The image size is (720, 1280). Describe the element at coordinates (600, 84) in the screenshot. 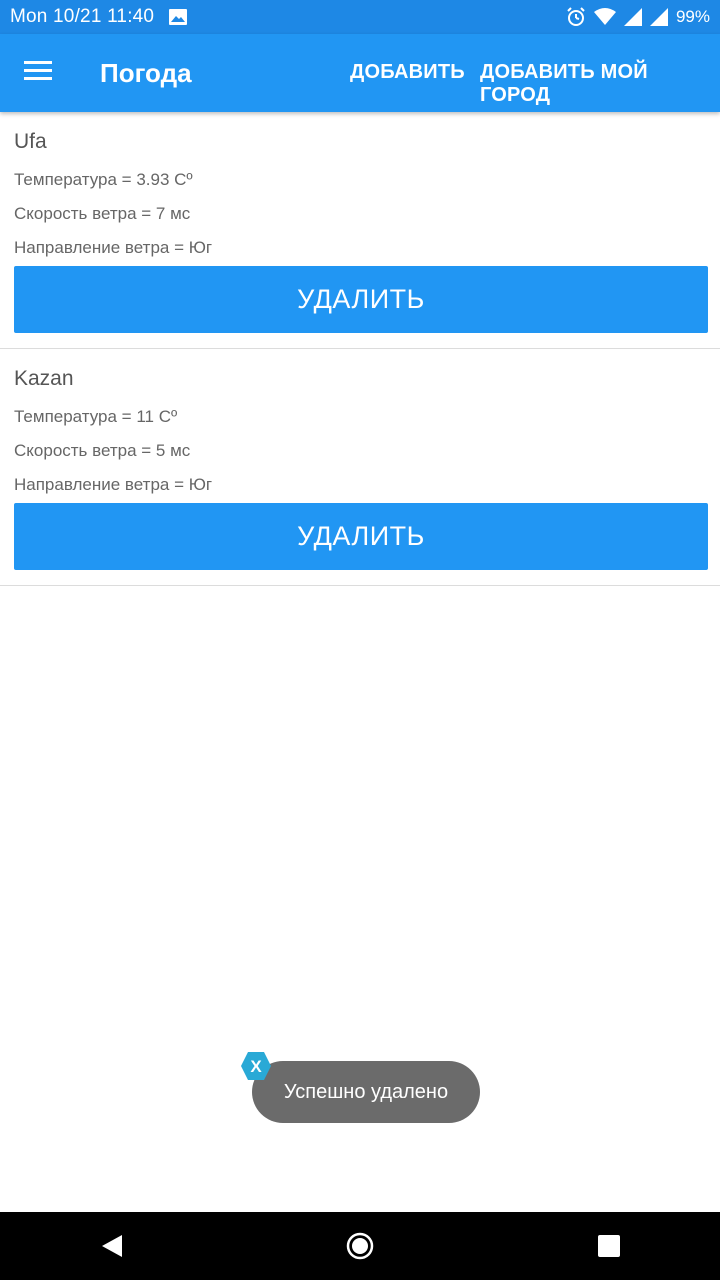

I see `add-my-city-button: ДОБАВИТЬ МОЙ ГОРОД` at that location.